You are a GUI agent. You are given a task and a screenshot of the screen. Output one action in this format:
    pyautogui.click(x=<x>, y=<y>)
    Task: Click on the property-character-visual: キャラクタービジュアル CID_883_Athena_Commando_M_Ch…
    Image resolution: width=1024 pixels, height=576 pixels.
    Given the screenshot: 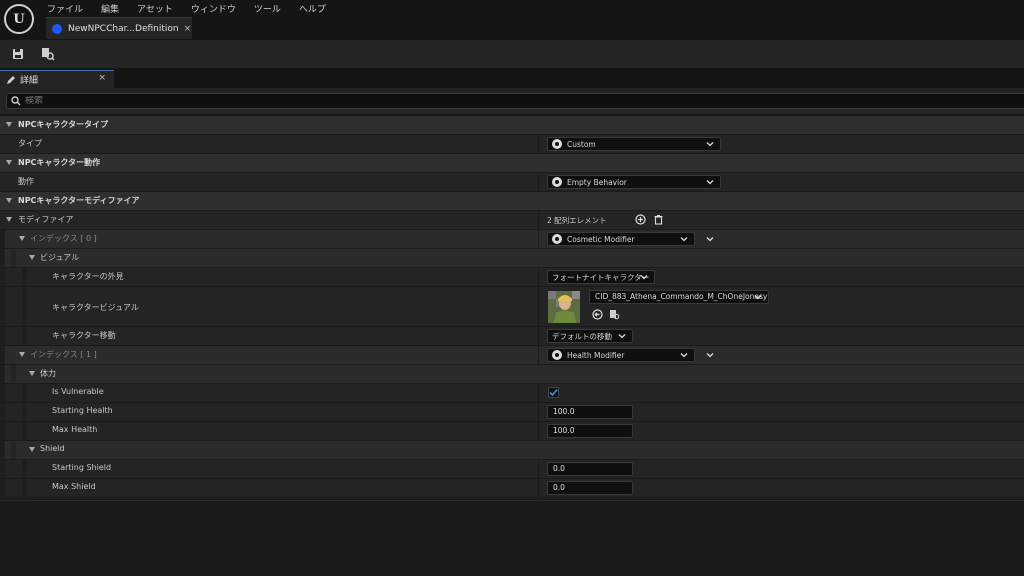 What is the action you would take?
    pyautogui.click(x=512, y=307)
    